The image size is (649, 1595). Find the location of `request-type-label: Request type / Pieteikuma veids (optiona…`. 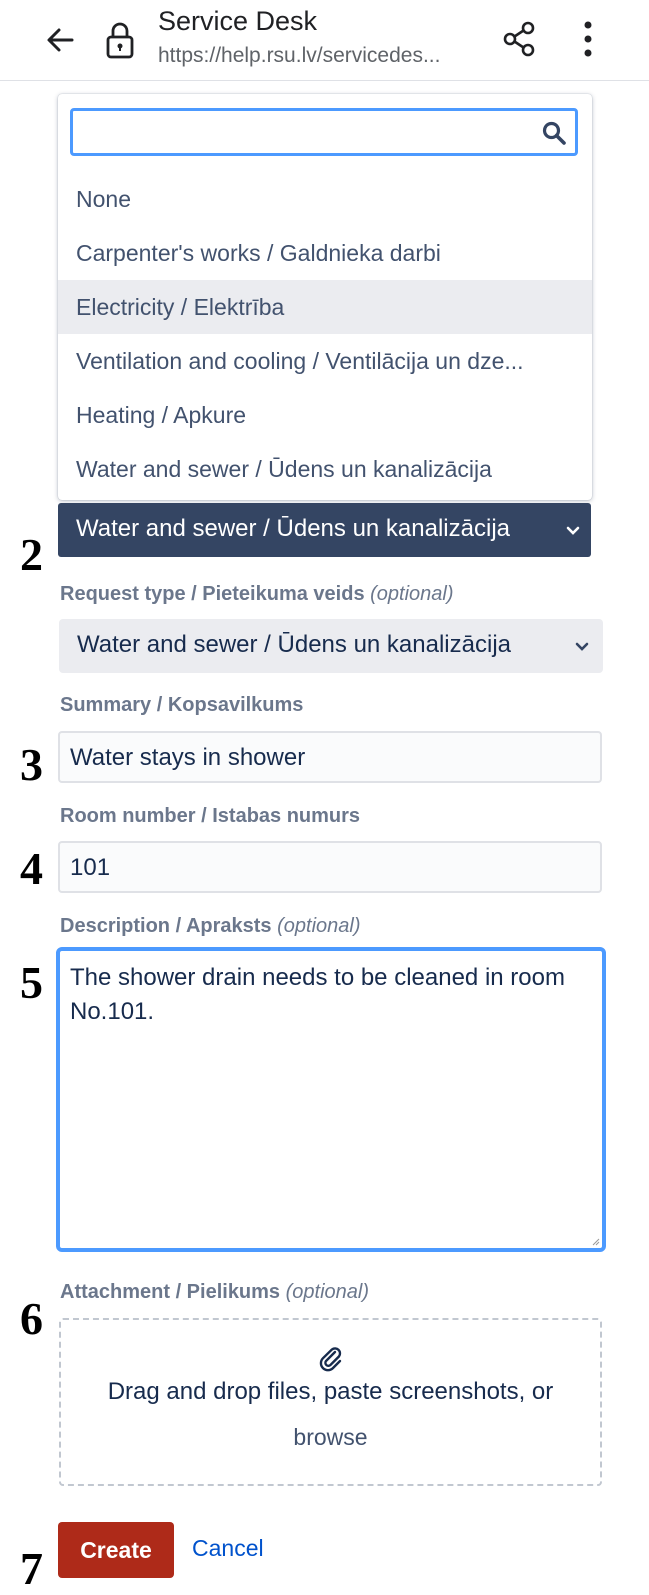

request-type-label: Request type / Pieteikuma veids (optiona… is located at coordinates (257, 594).